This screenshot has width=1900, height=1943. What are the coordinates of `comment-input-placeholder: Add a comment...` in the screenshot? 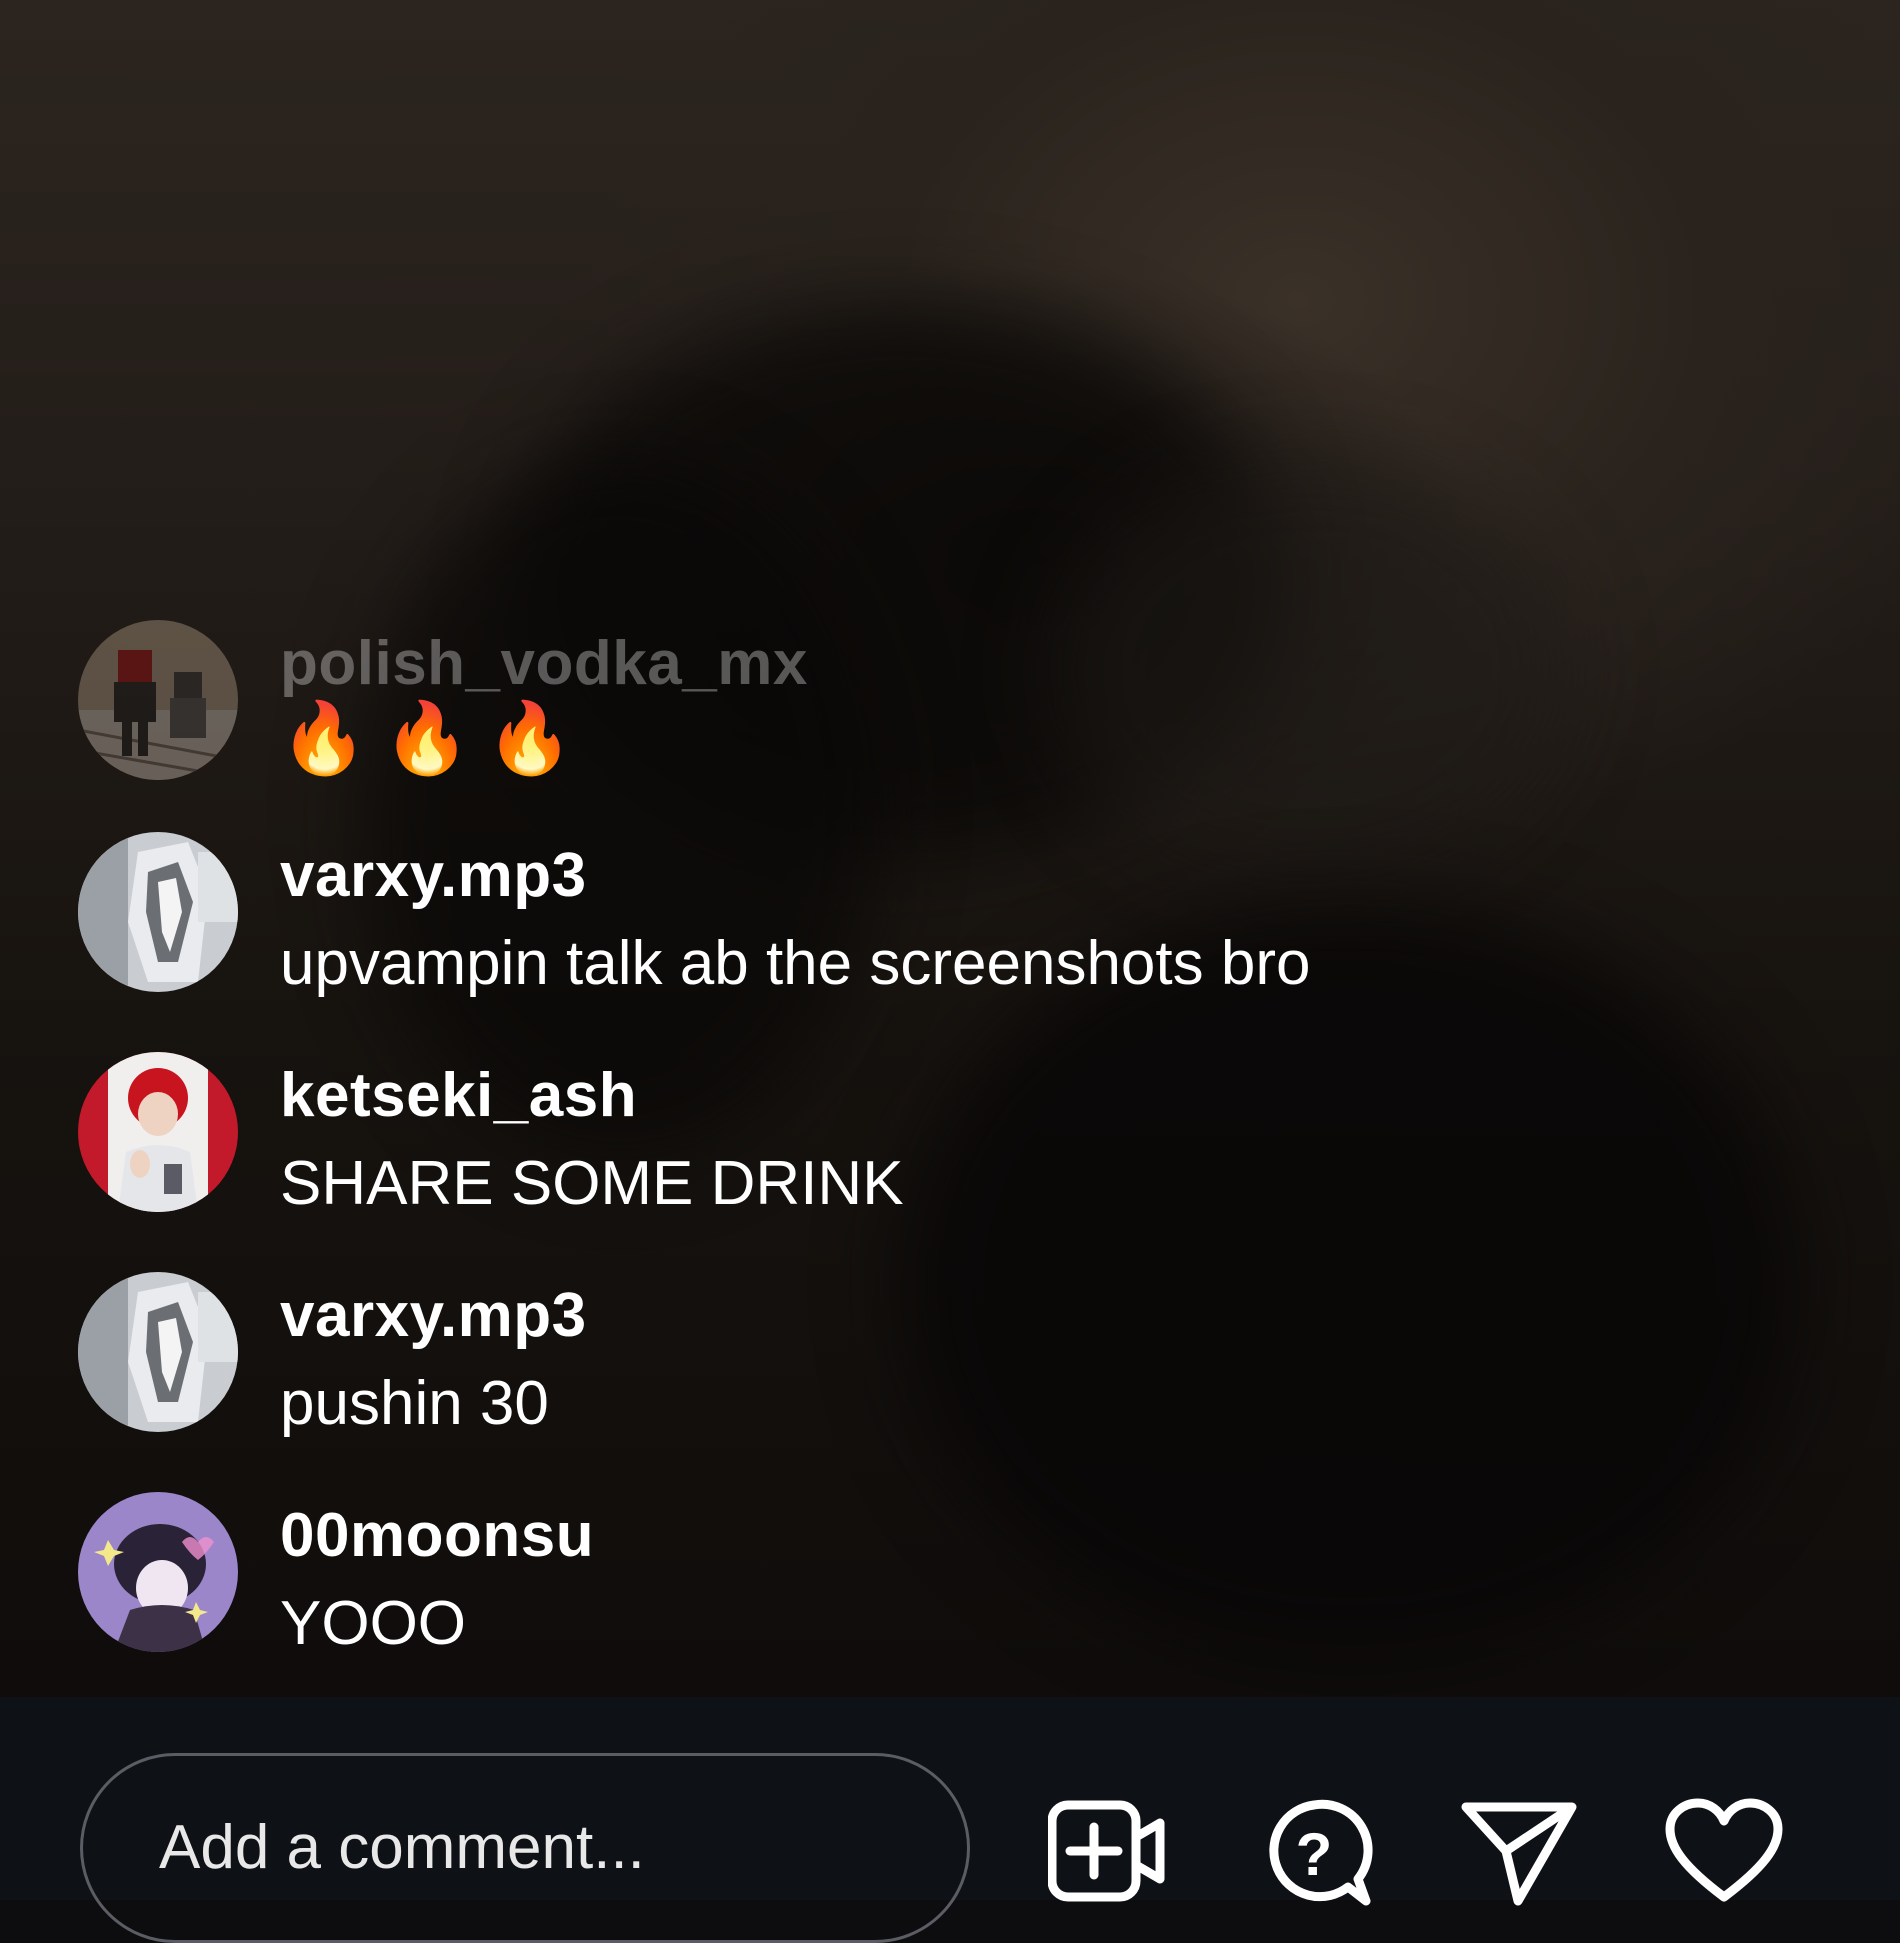 It's located at (402, 1847).